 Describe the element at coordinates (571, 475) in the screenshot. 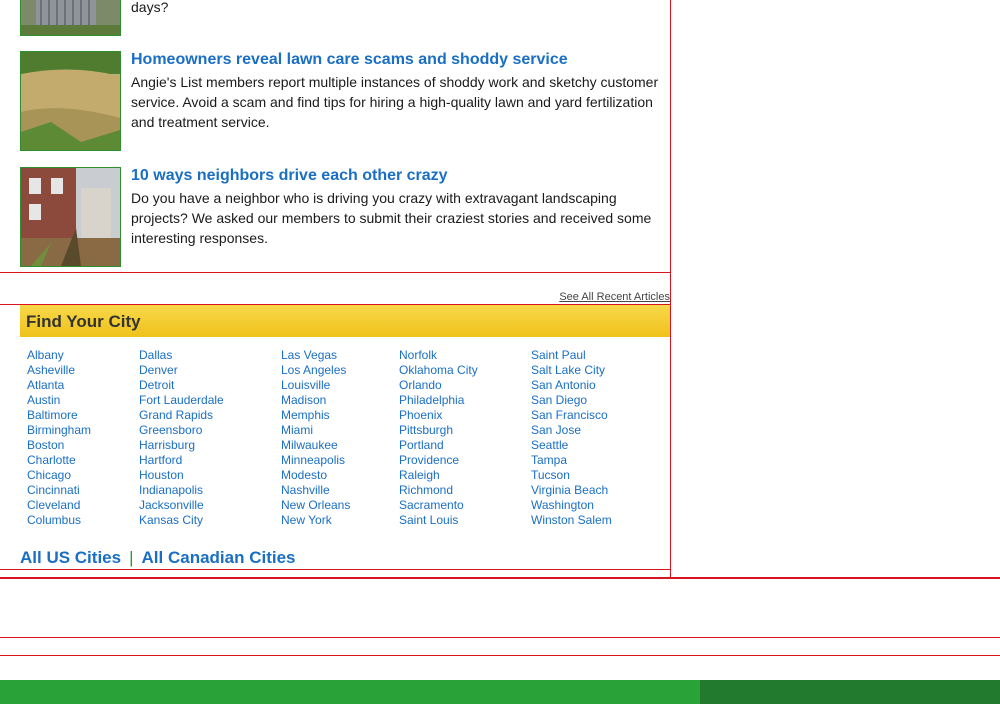

I see `city-link: Tucson` at that location.